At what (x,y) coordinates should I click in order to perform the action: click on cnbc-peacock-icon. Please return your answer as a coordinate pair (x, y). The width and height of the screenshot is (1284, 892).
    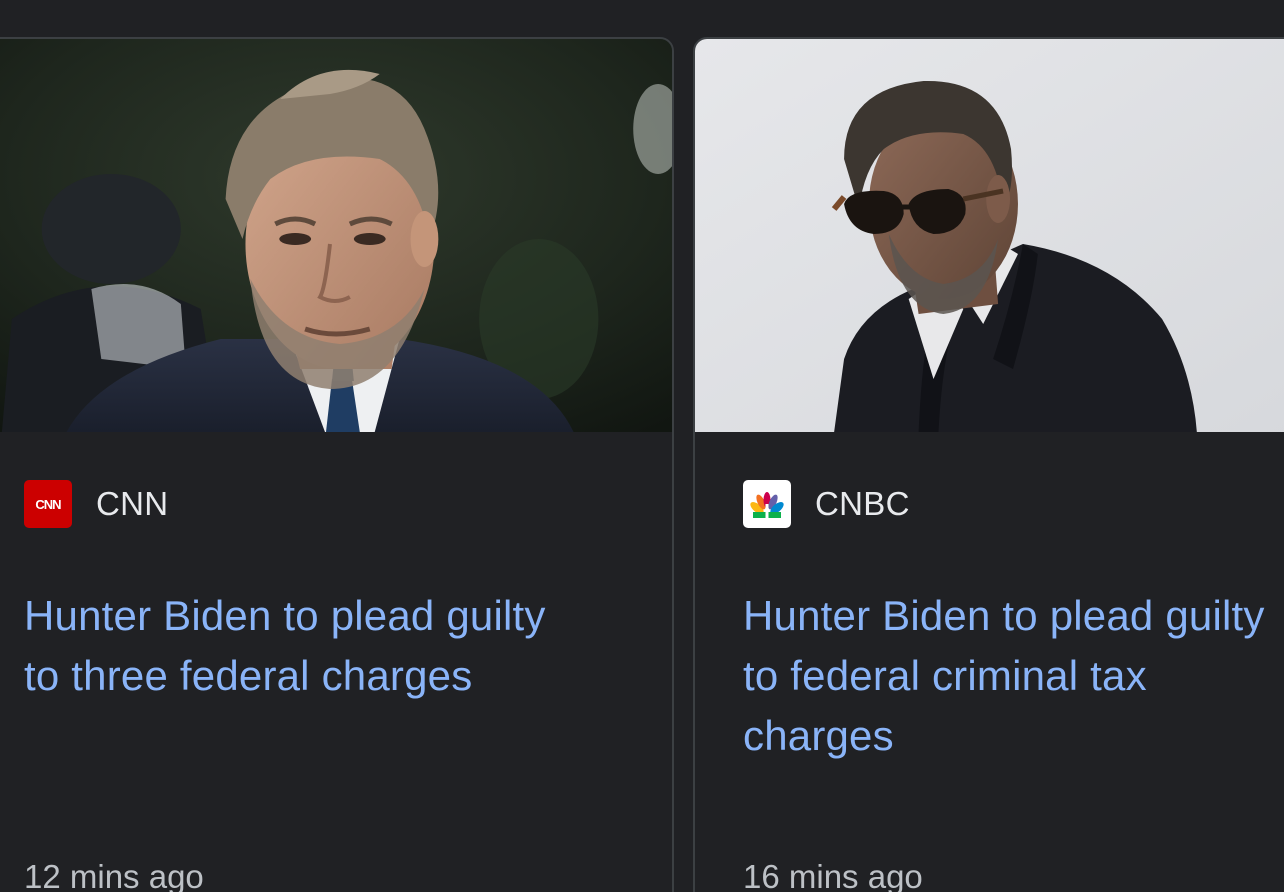
    Looking at the image, I should click on (767, 504).